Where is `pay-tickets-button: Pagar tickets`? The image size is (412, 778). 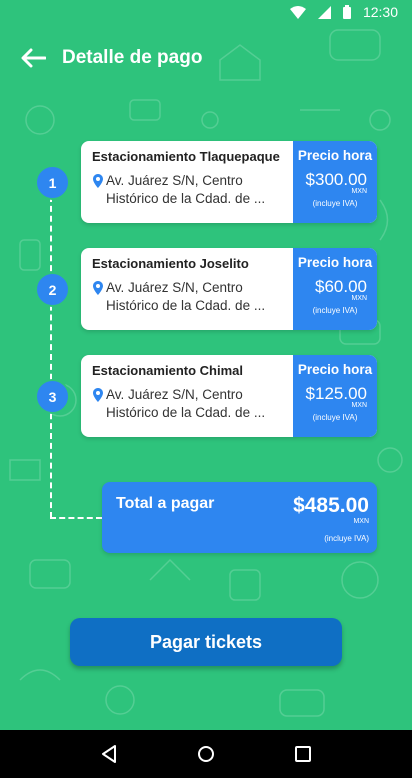
pay-tickets-button: Pagar tickets is located at coordinates (206, 642).